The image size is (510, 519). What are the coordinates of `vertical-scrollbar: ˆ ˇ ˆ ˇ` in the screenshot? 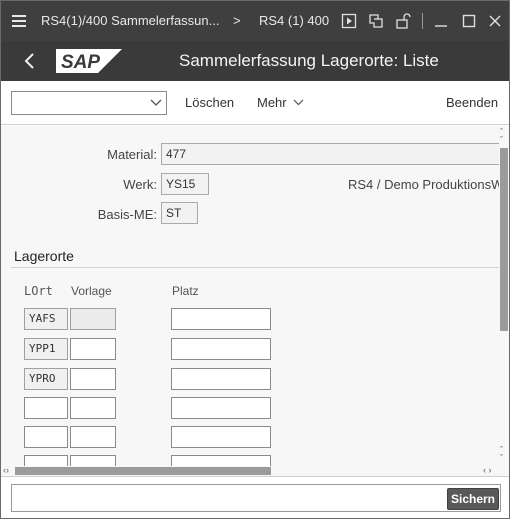 It's located at (504, 296).